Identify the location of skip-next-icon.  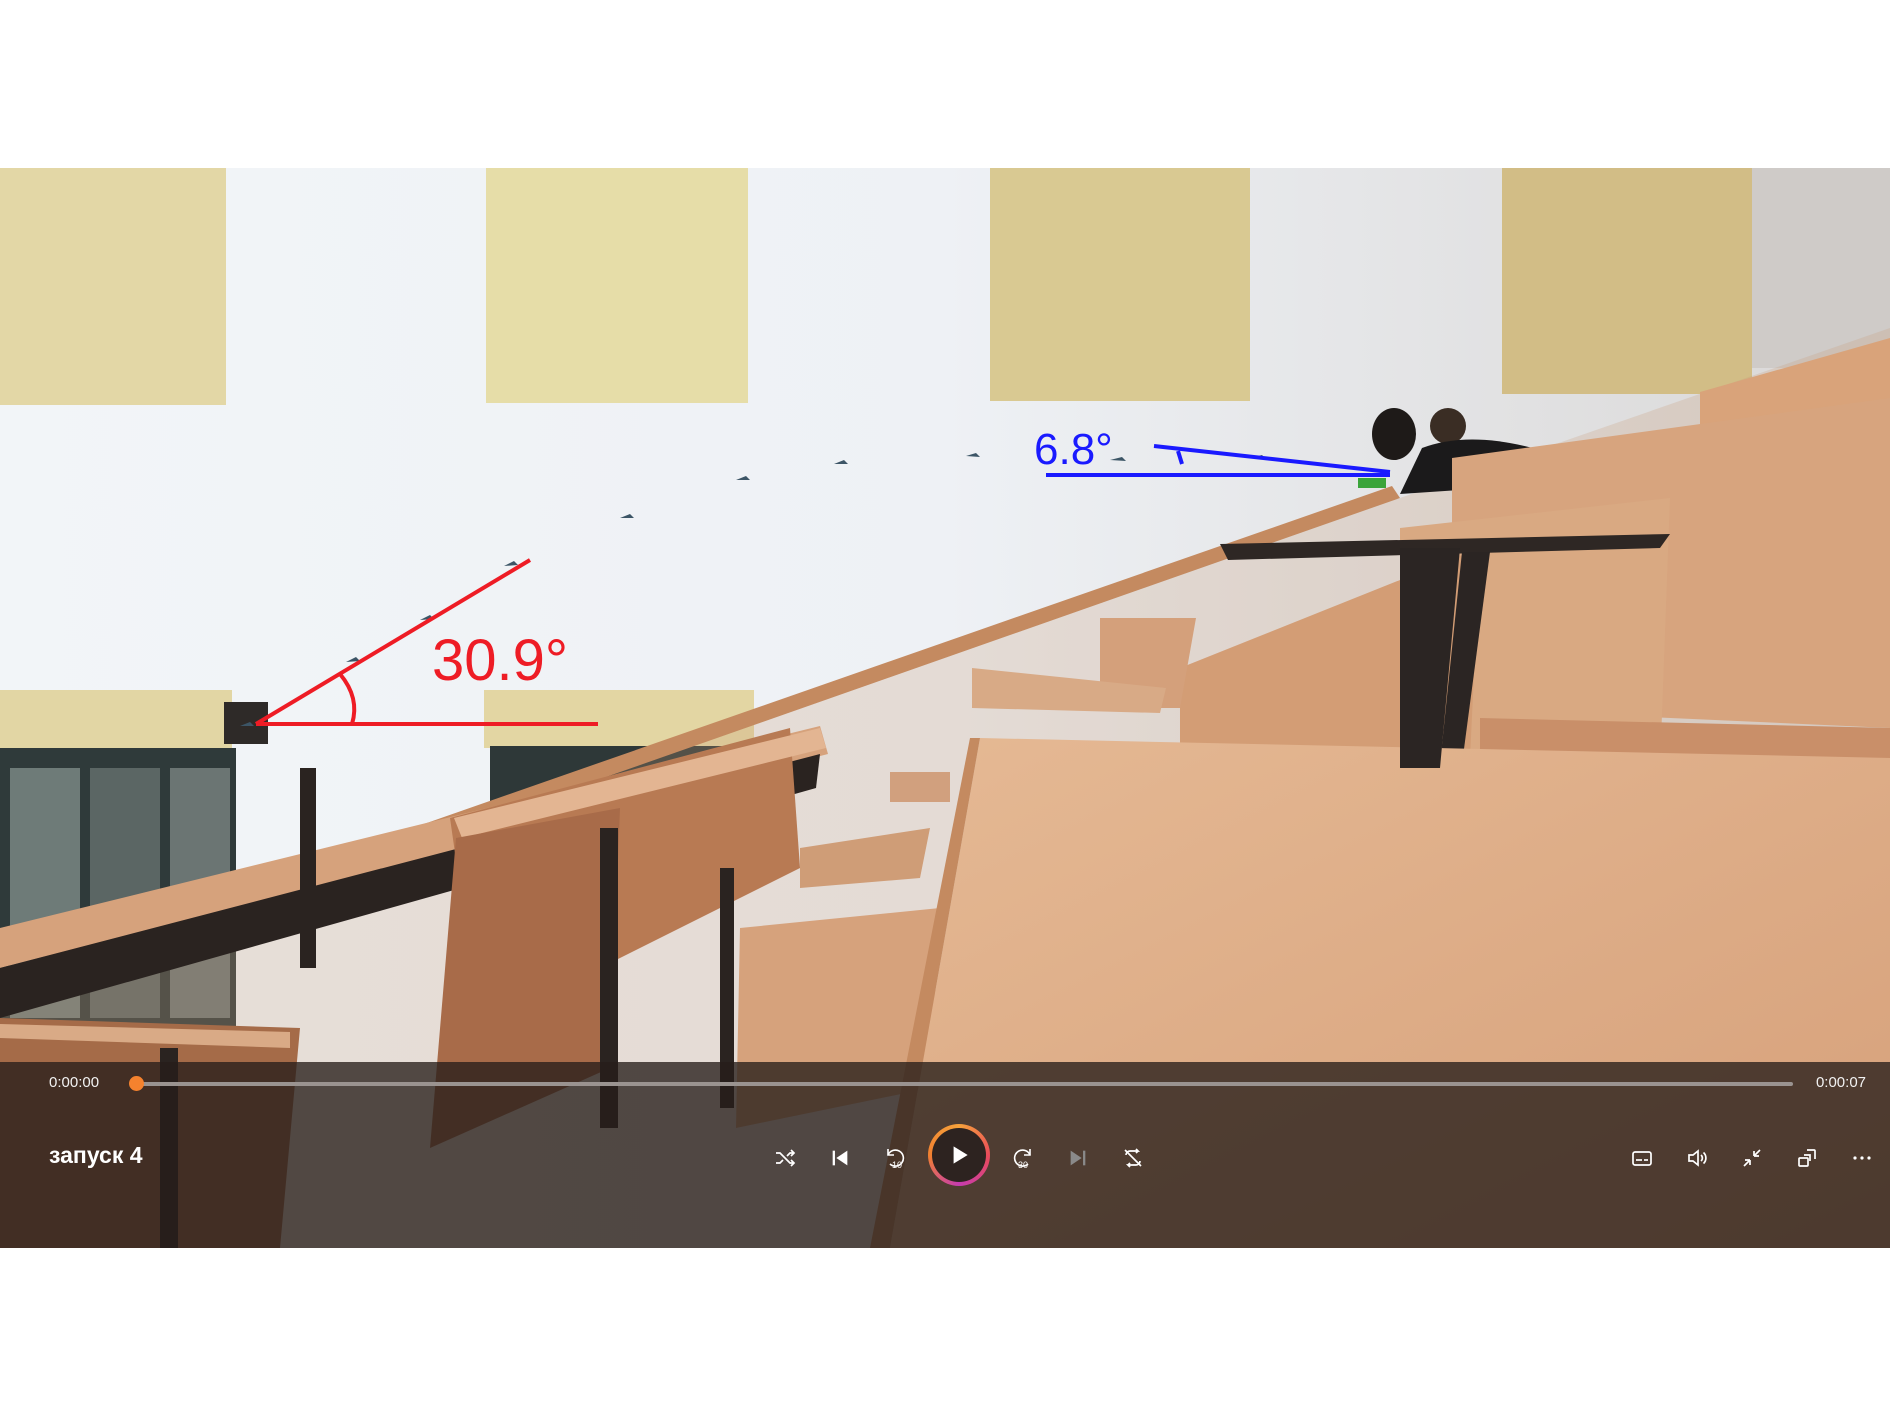
(1078, 1158).